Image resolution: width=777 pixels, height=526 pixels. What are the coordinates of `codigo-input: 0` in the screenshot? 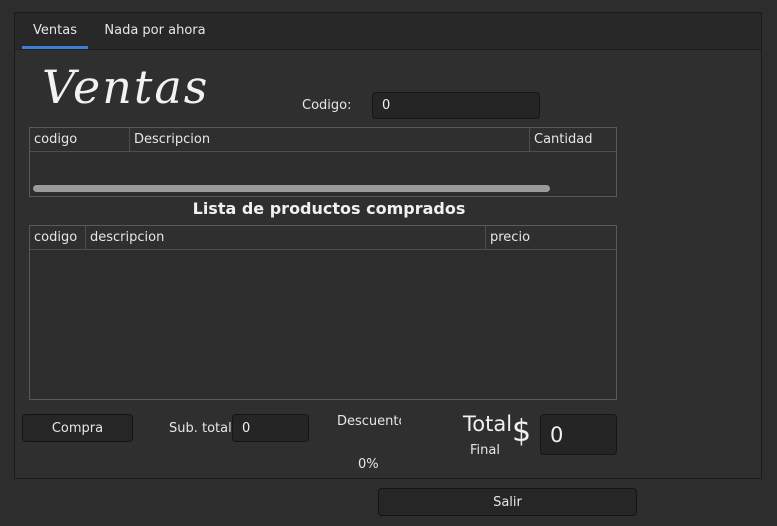 It's located at (456, 105).